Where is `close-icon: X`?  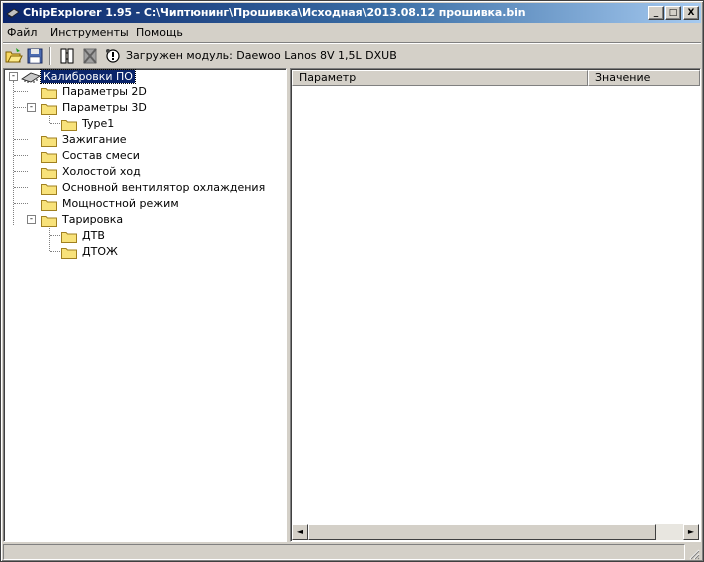 close-icon: X is located at coordinates (691, 13).